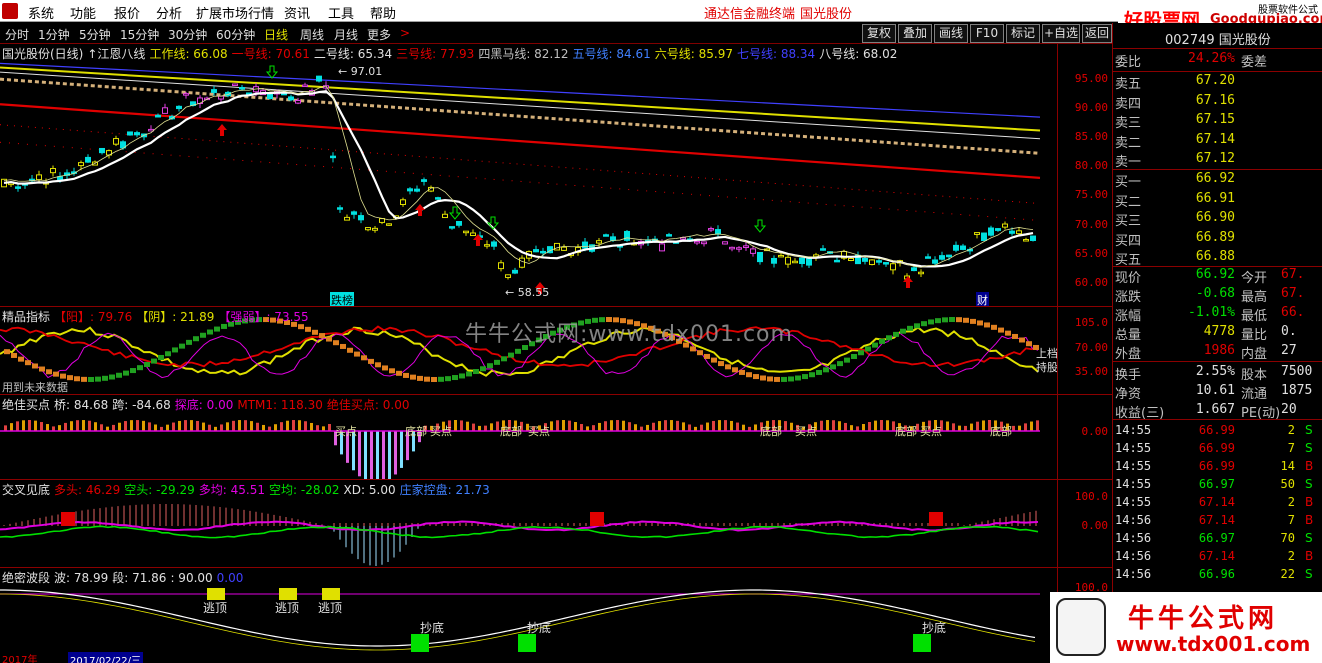 This screenshot has height=663, width=1322. Describe the element at coordinates (263, 317) in the screenshot. I see `jingpin-field-3: 【强弱】: 73.55` at that location.